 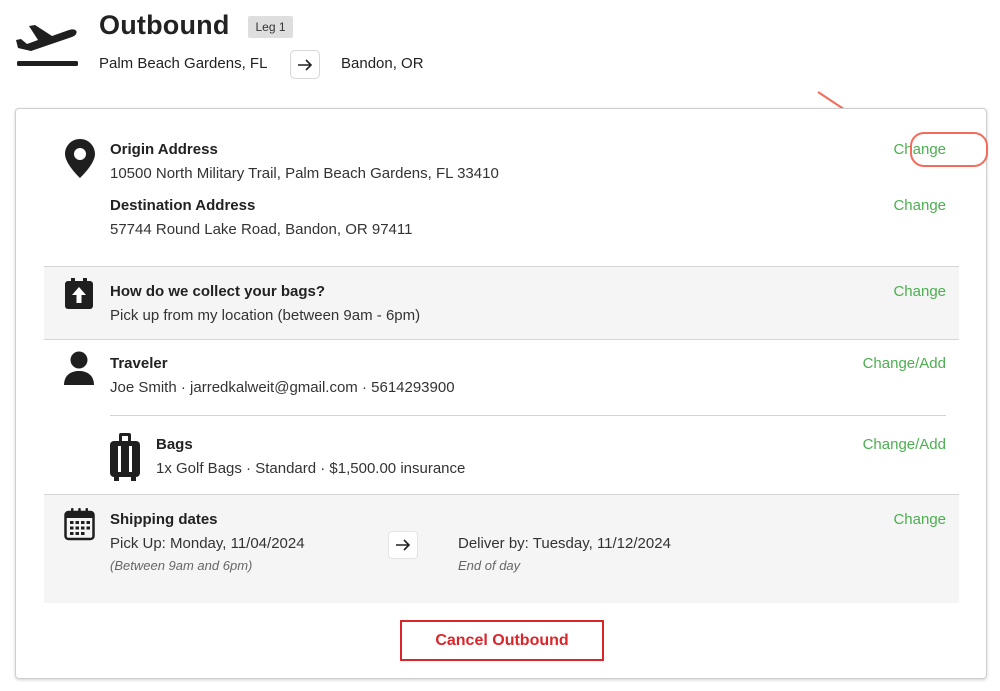 I want to click on change-add-bags-button: Change/Add, so click(x=904, y=444).